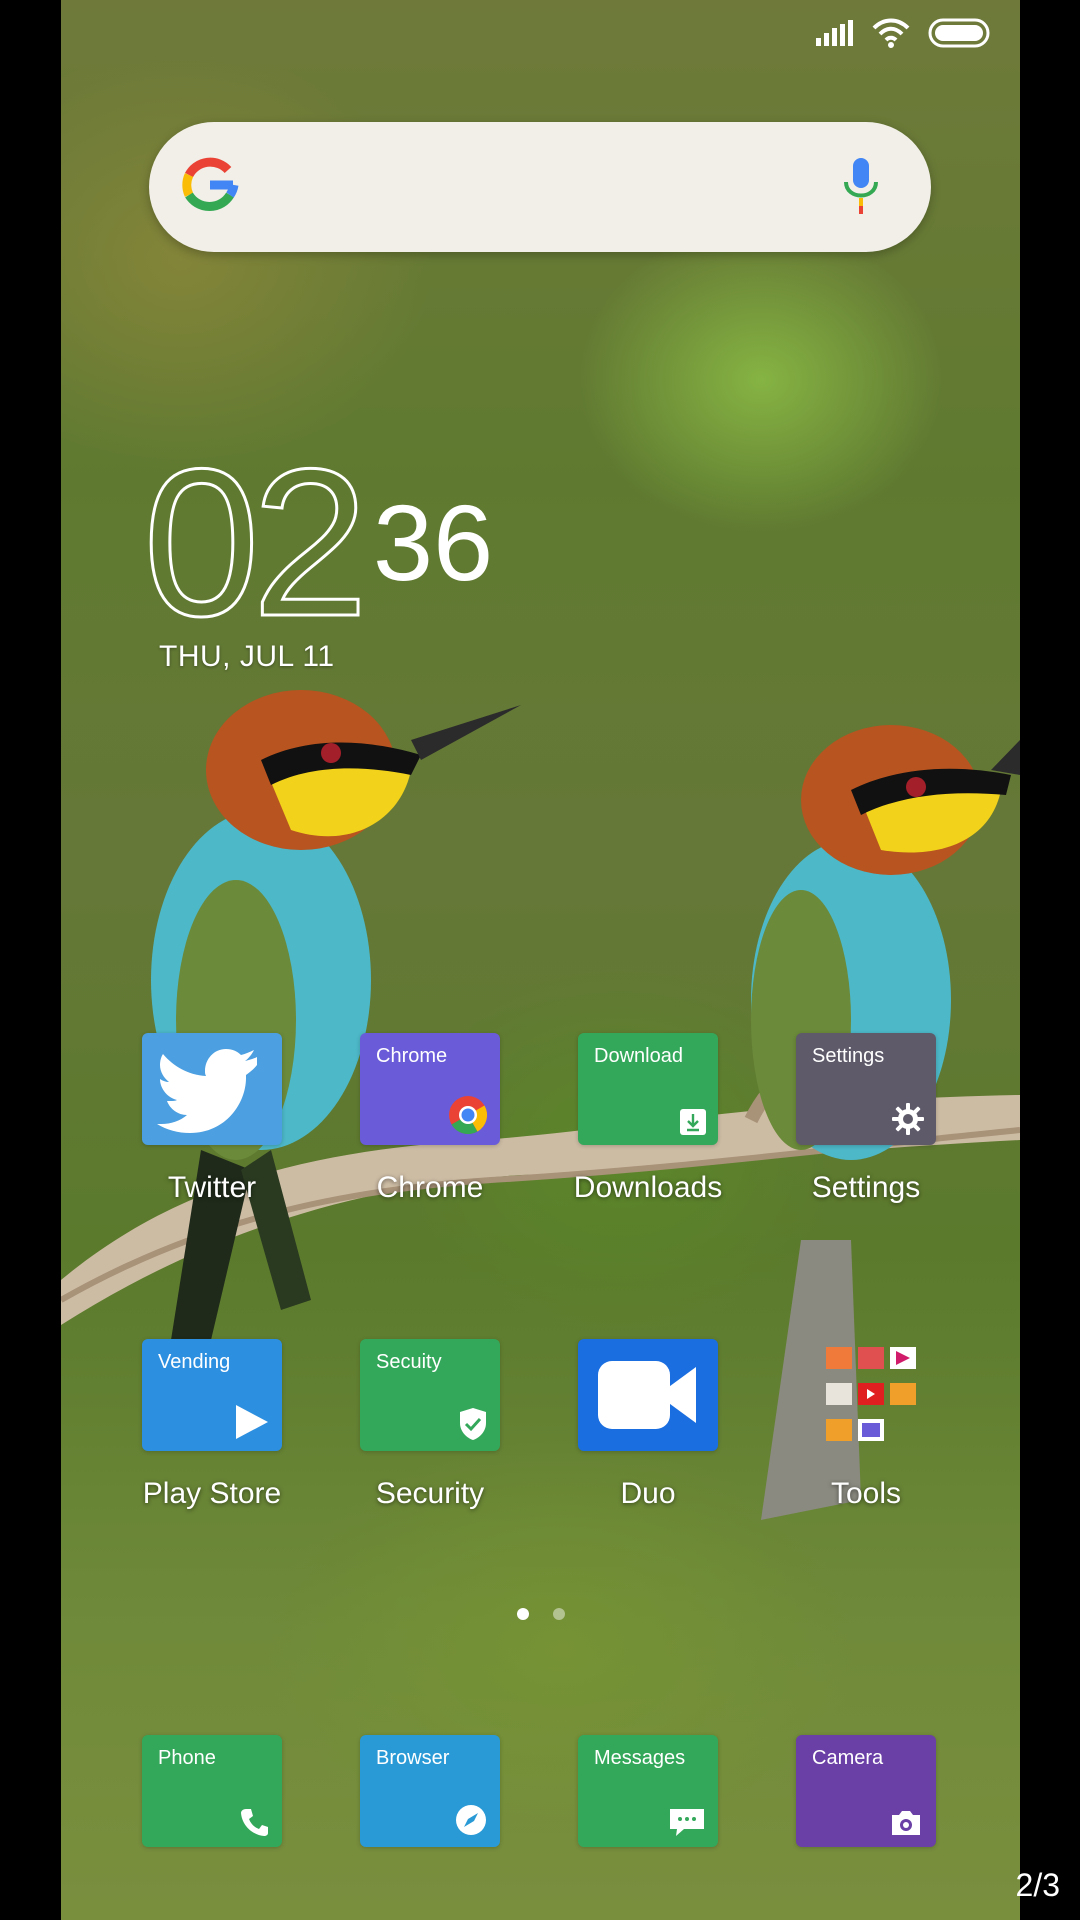  I want to click on app-label: Tools, so click(866, 1493).